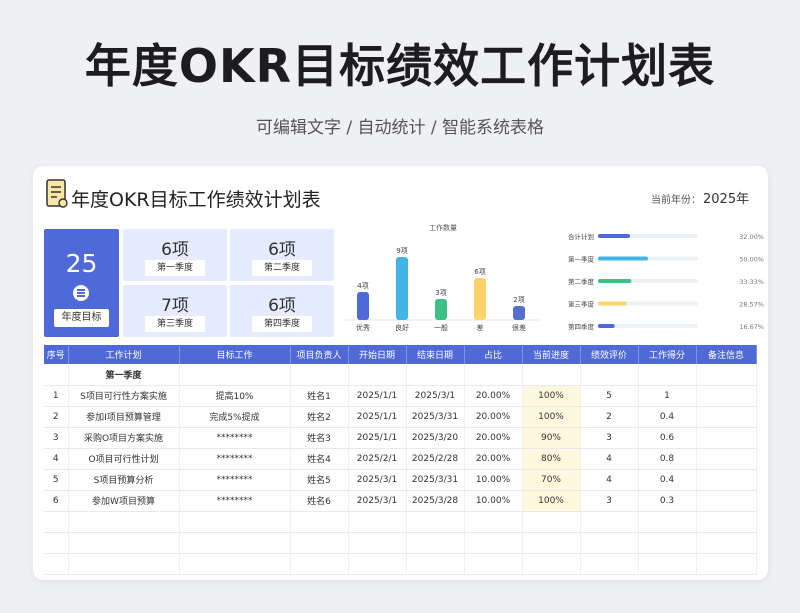 This screenshot has height=613, width=800. I want to click on table-cell: 采购O项目方案实施, so click(124, 438).